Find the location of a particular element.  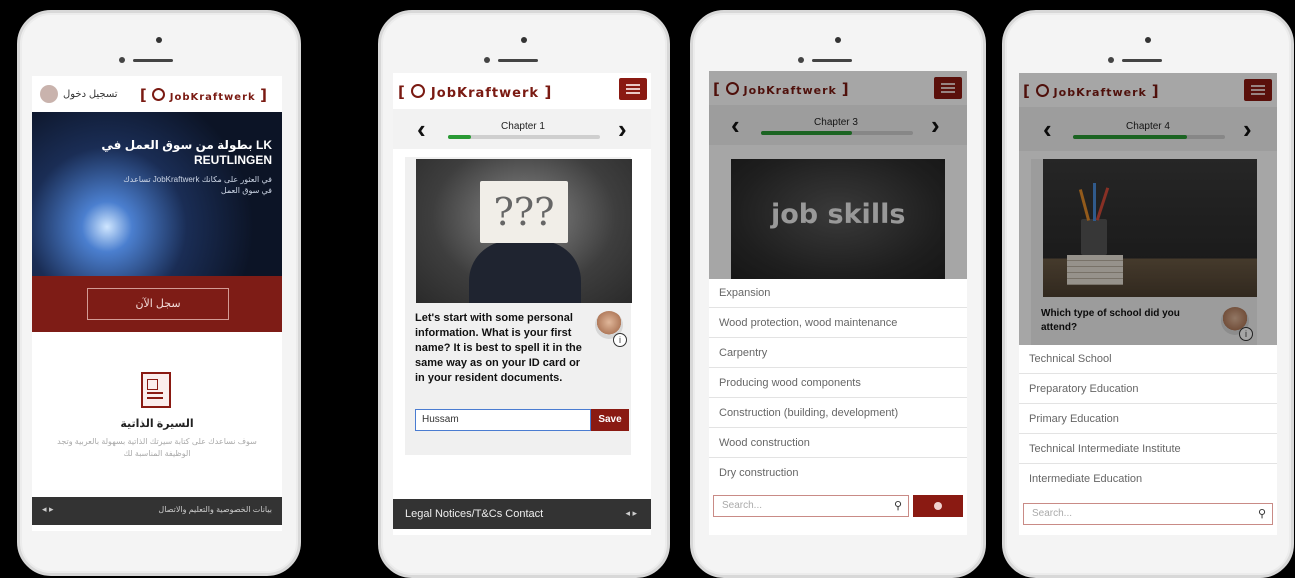

hero-title: بطولة من سوق العمل في LK REUTLINGEN is located at coordinates (186, 152).